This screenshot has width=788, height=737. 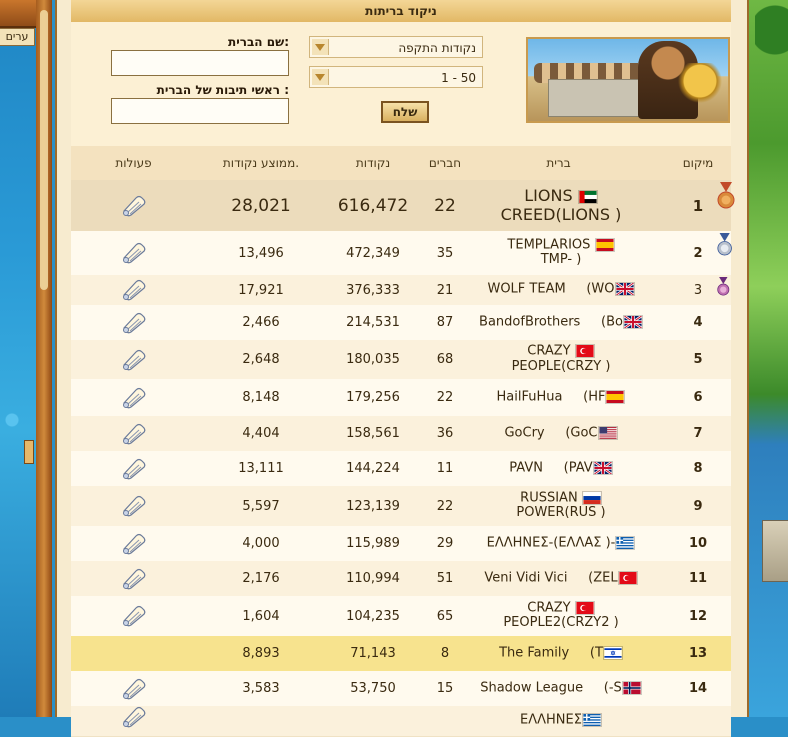 What do you see at coordinates (261, 163) in the screenshot?
I see `header-average-points: ממוצע נקודות.` at bounding box center [261, 163].